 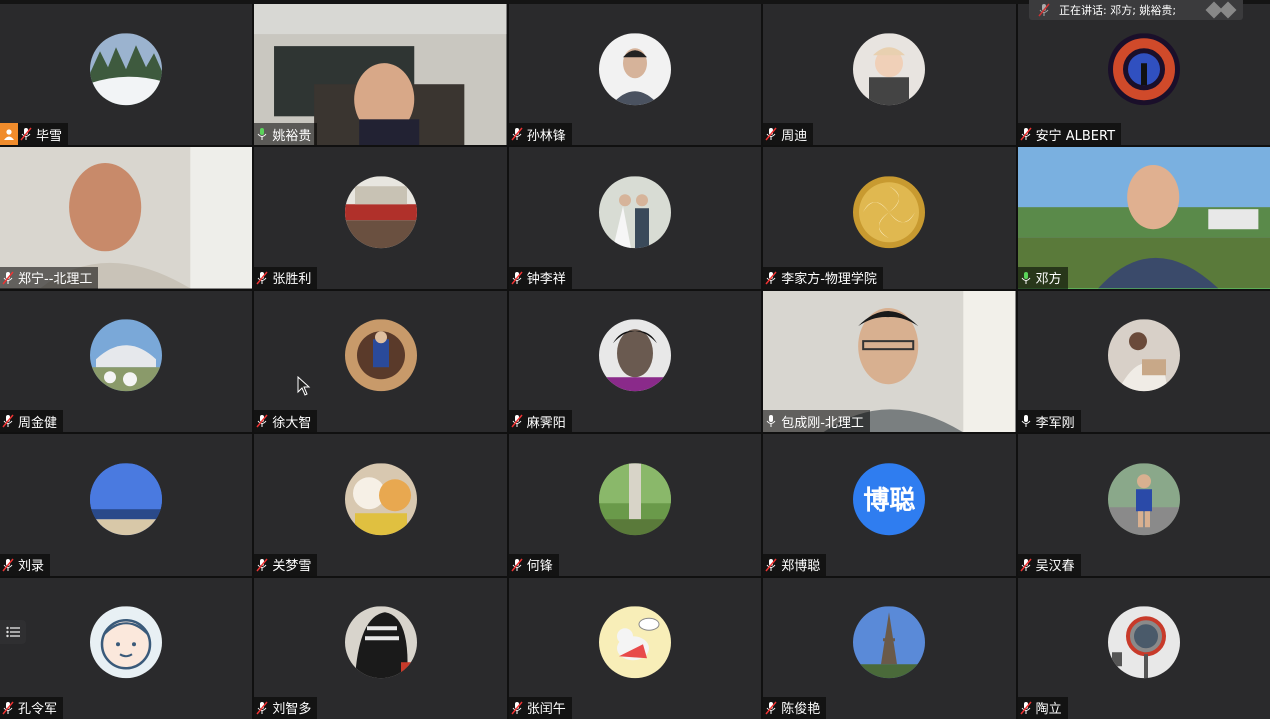 I want to click on name-label: 孙林锋, so click(x=540, y=134).